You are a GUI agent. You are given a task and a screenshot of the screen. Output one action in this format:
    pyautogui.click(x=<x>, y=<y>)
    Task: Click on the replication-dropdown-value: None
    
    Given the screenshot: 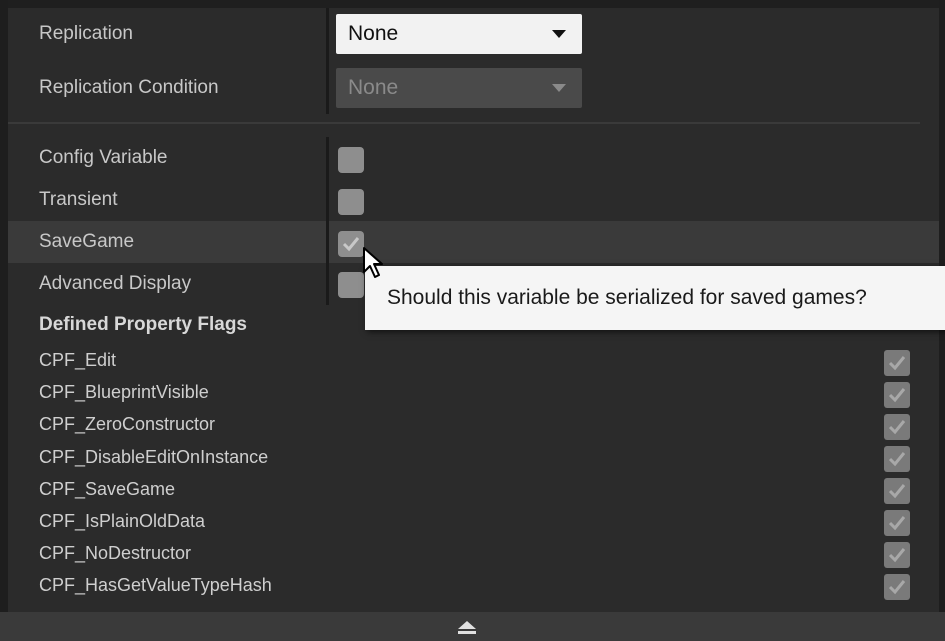 What is the action you would take?
    pyautogui.click(x=373, y=33)
    